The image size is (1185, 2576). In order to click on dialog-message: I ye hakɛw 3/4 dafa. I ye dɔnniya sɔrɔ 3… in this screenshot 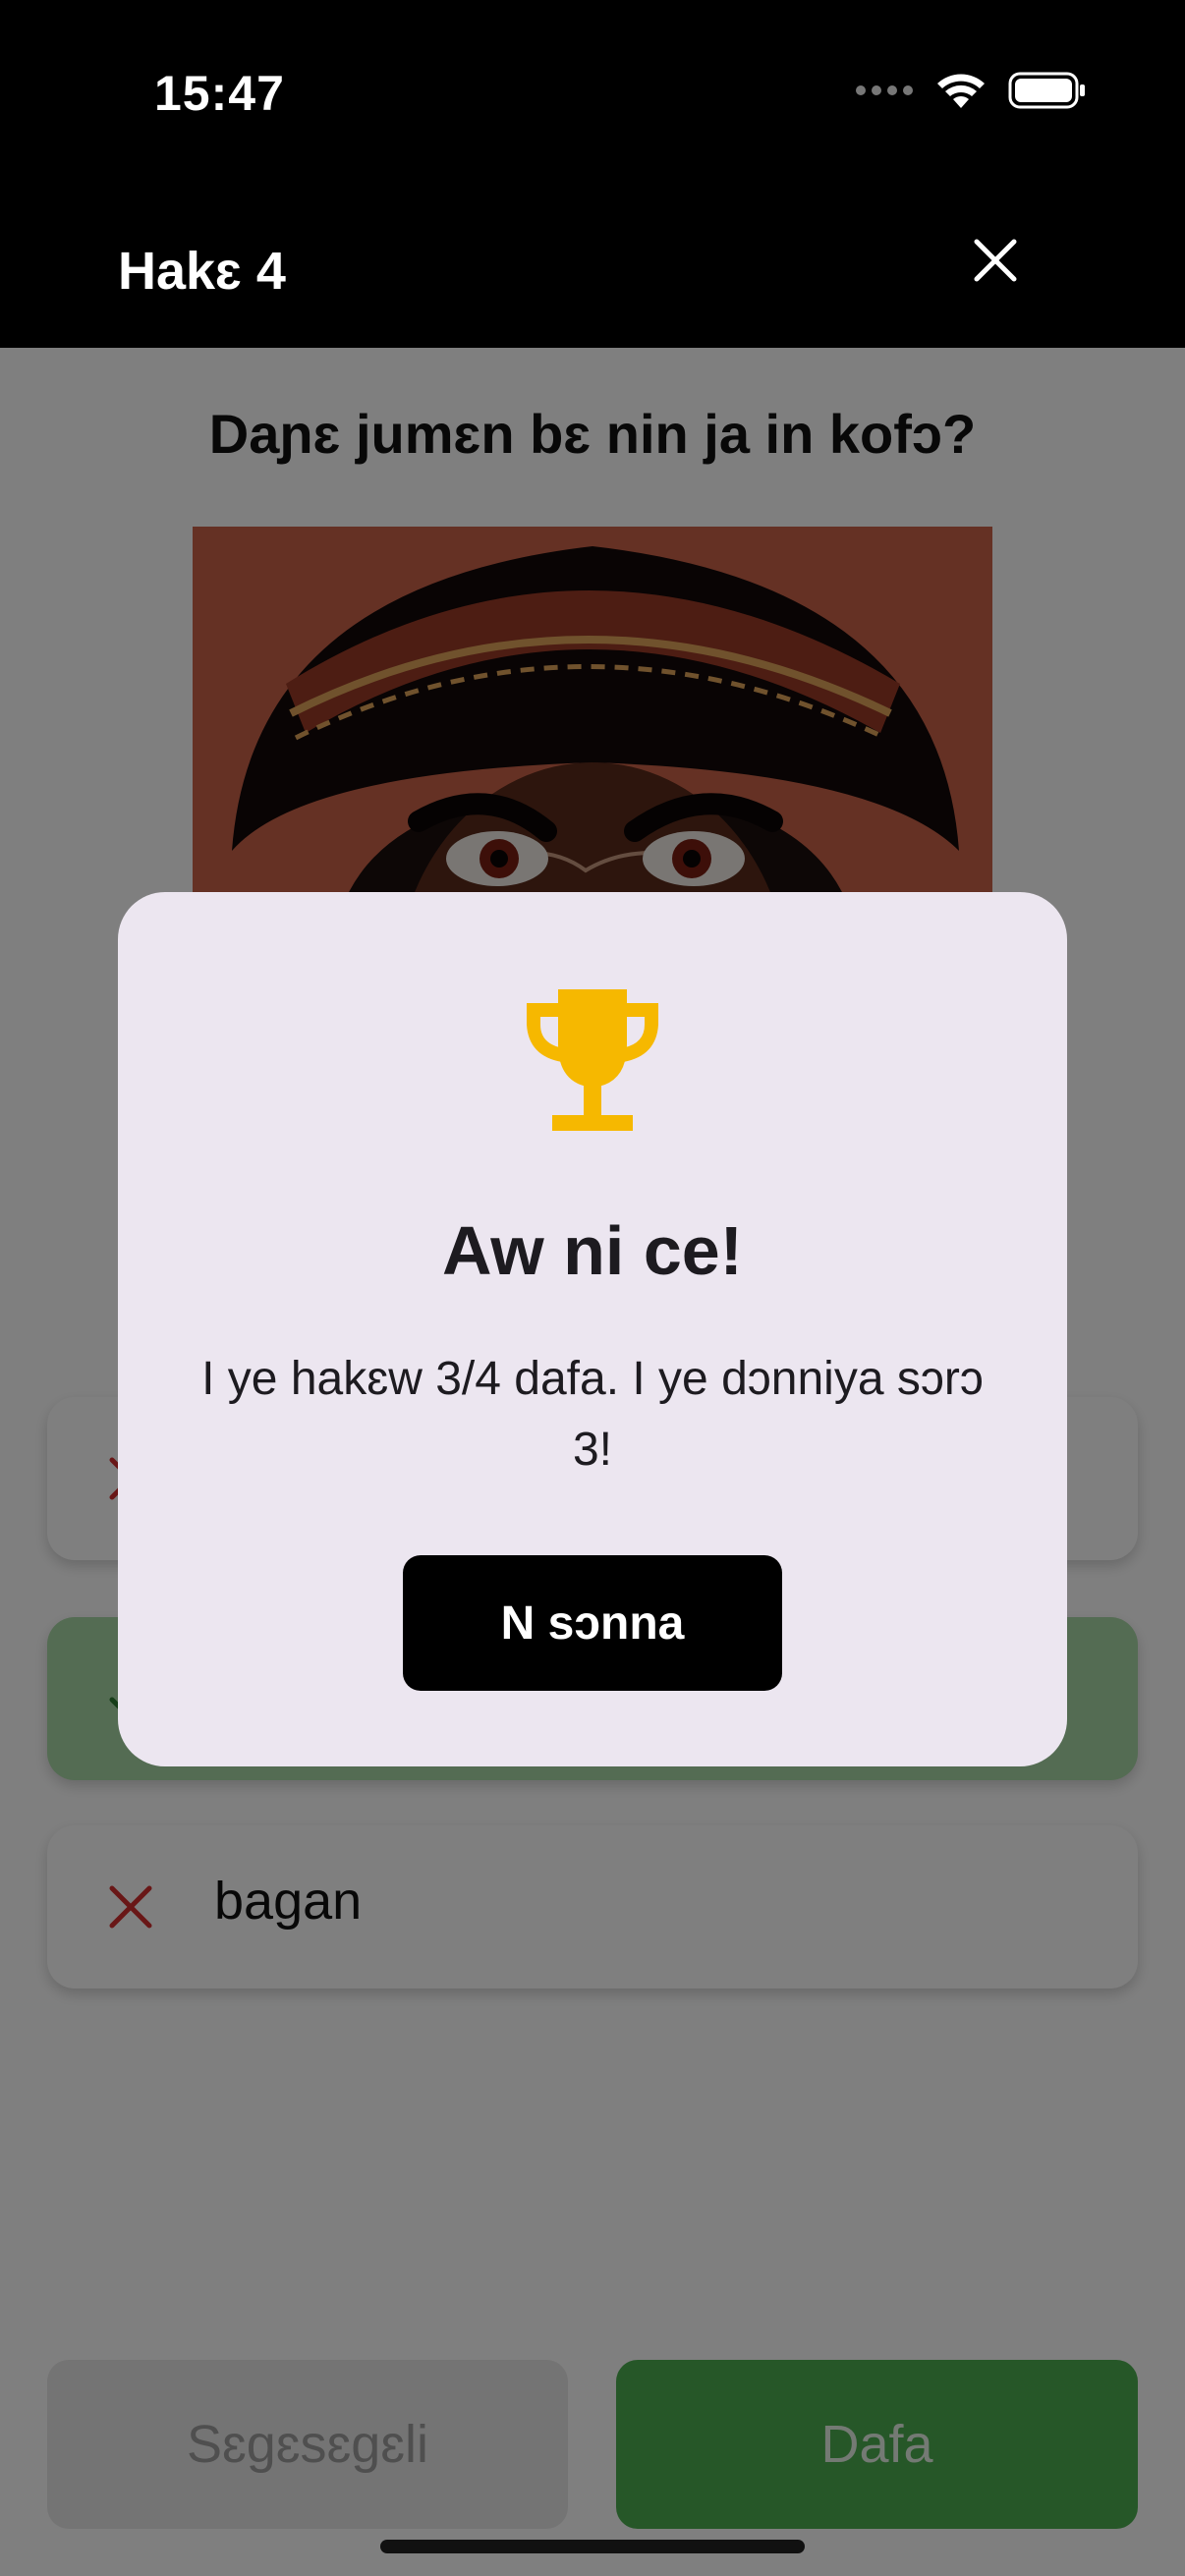, I will do `click(592, 1414)`.